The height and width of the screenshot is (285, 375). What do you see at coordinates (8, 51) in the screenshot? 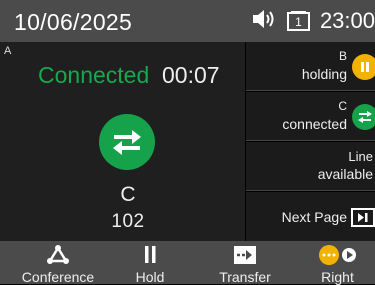
I see `active-line-letter: A` at bounding box center [8, 51].